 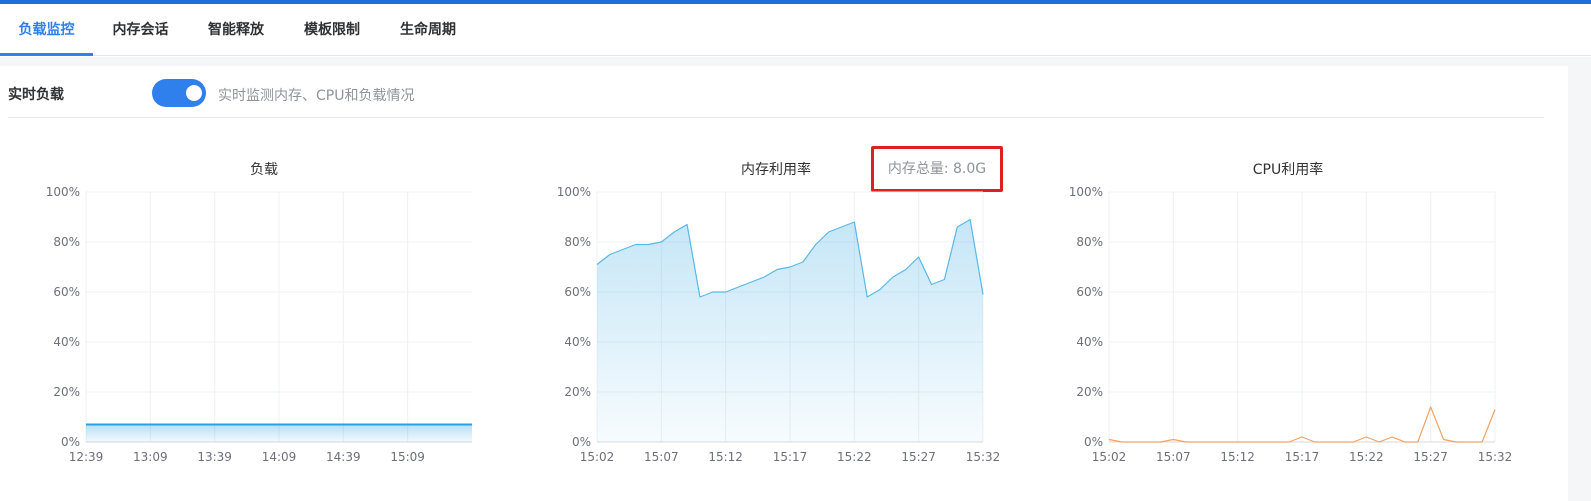 I want to click on cpu-x-tick-label: 15:27, so click(x=1430, y=457).